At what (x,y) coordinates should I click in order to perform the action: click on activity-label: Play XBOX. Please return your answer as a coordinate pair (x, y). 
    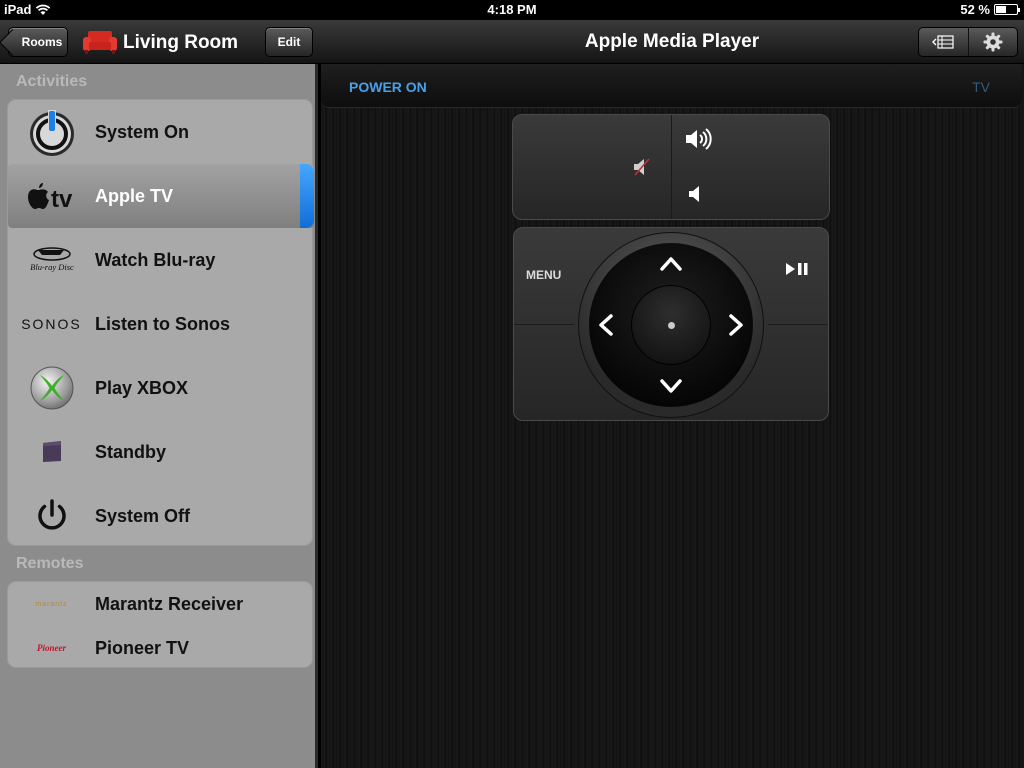
    Looking at the image, I should click on (142, 387).